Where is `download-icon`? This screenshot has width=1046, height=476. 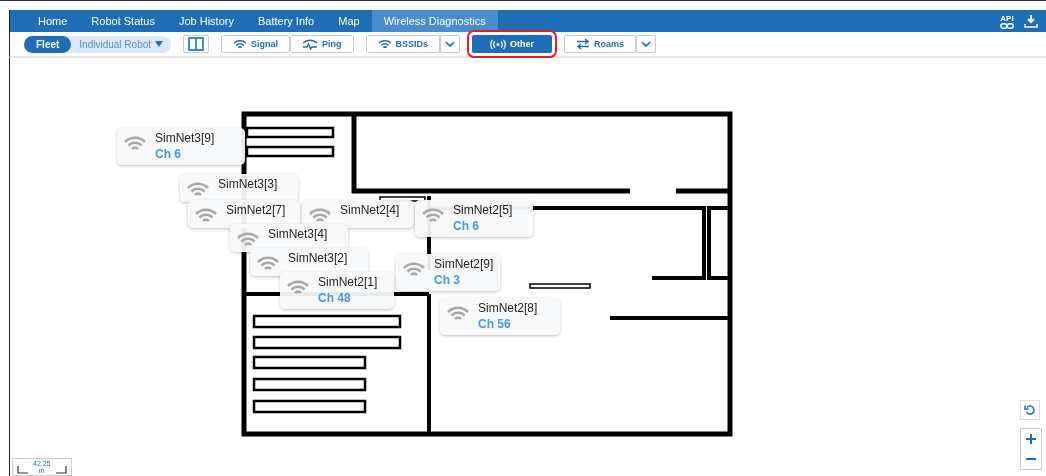
download-icon is located at coordinates (1031, 21).